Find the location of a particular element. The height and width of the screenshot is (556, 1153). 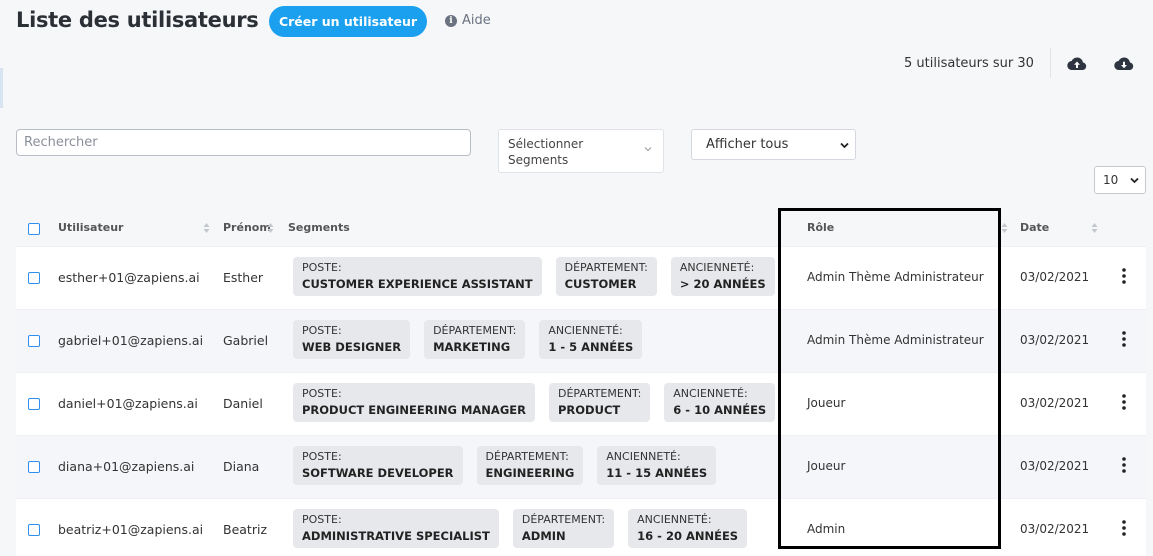

column-header-user: Utilisateur is located at coordinates (90, 227).